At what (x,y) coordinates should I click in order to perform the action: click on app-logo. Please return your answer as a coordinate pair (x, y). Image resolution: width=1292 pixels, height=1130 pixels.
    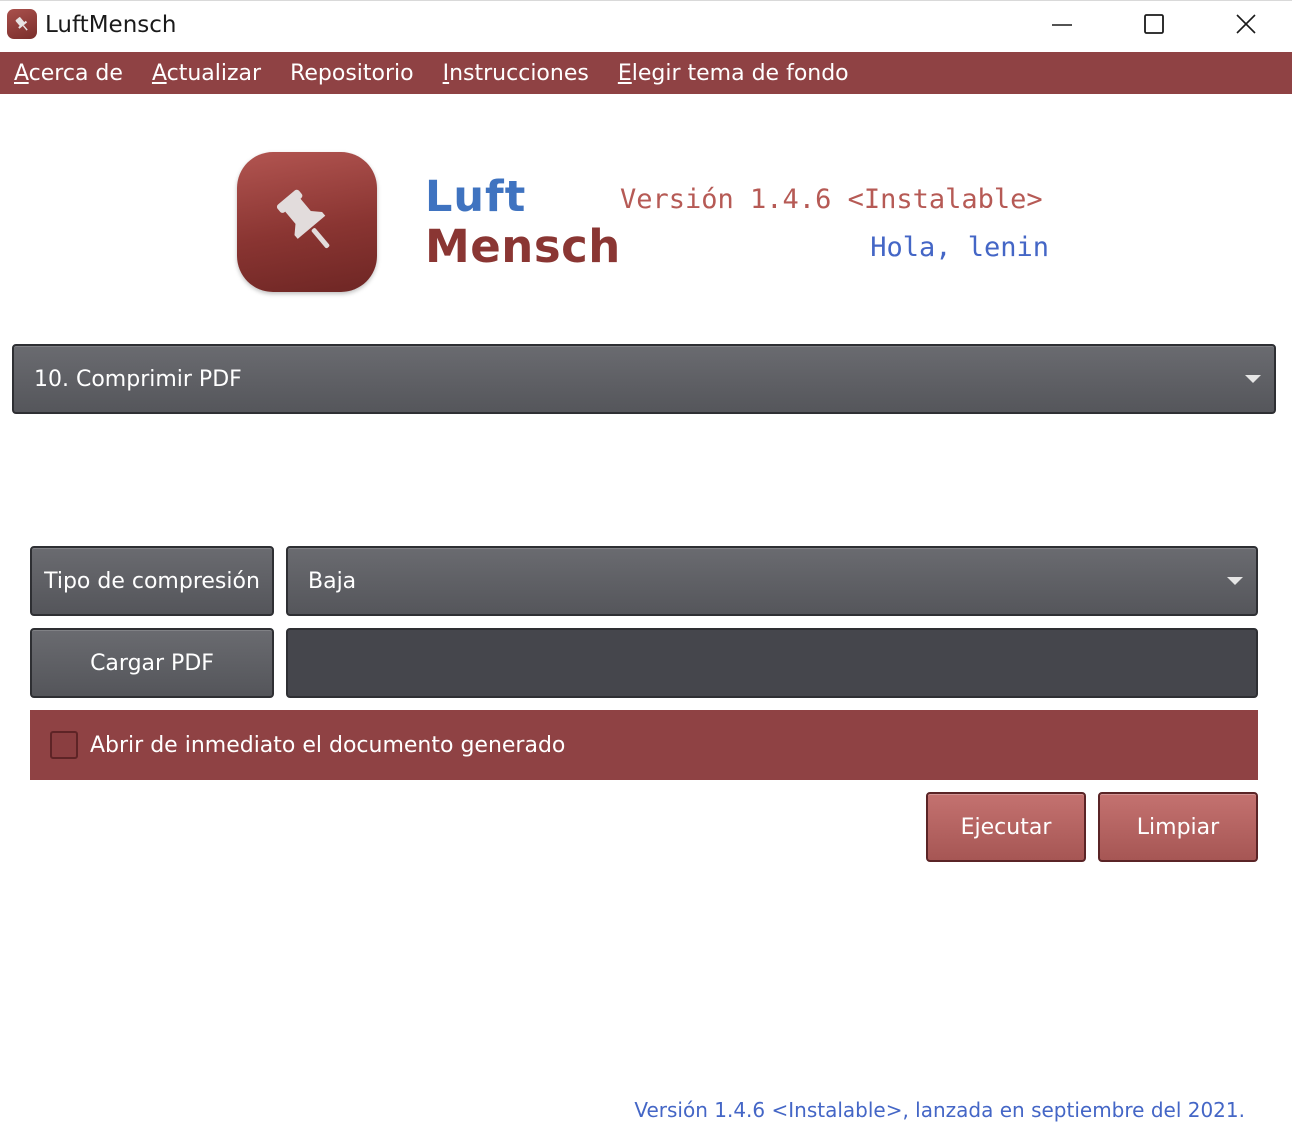
    Looking at the image, I should click on (307, 222).